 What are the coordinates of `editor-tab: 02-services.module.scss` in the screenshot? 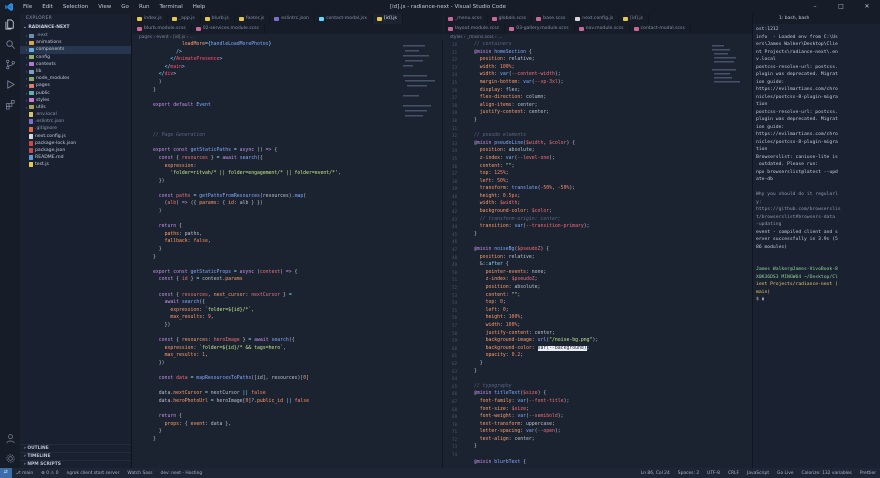 It's located at (228, 29).